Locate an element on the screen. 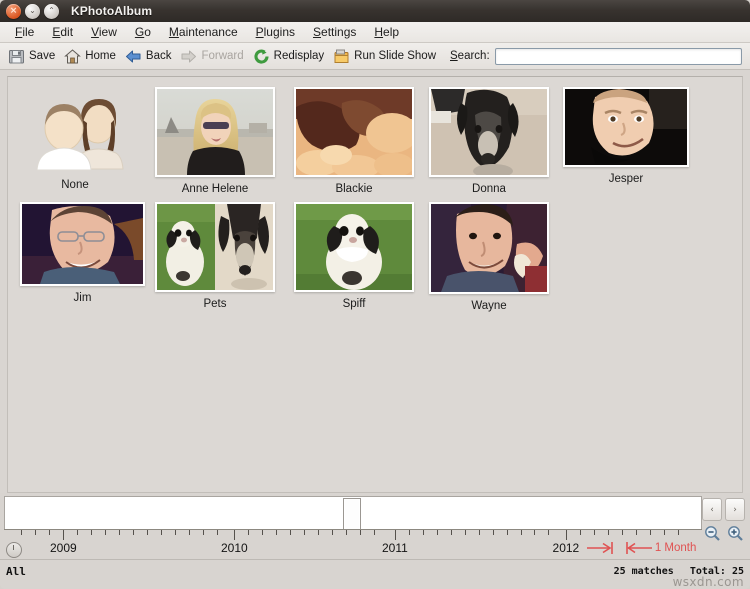  date-bar-handle is located at coordinates (351, 515).